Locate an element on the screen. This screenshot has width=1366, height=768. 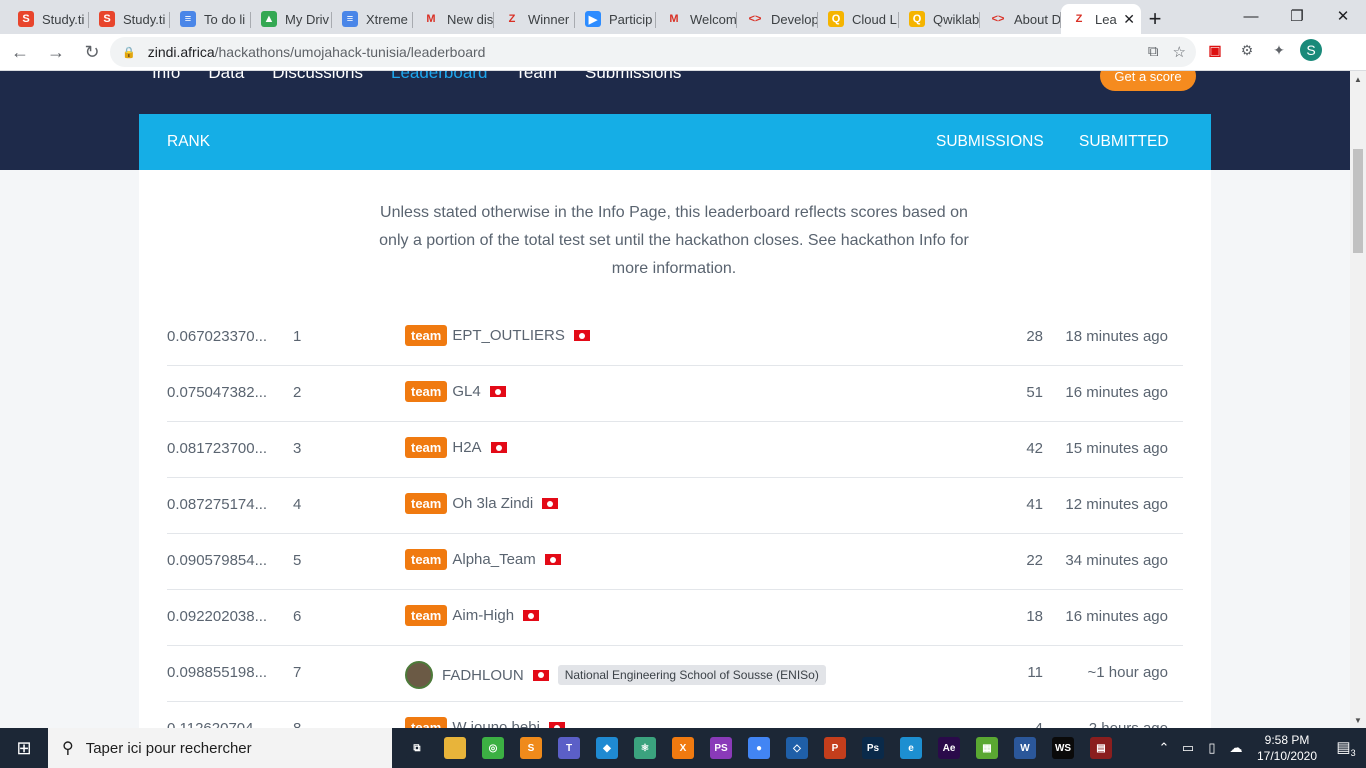
taskbar-app-webstorm: WS is located at coordinates (1063, 748).